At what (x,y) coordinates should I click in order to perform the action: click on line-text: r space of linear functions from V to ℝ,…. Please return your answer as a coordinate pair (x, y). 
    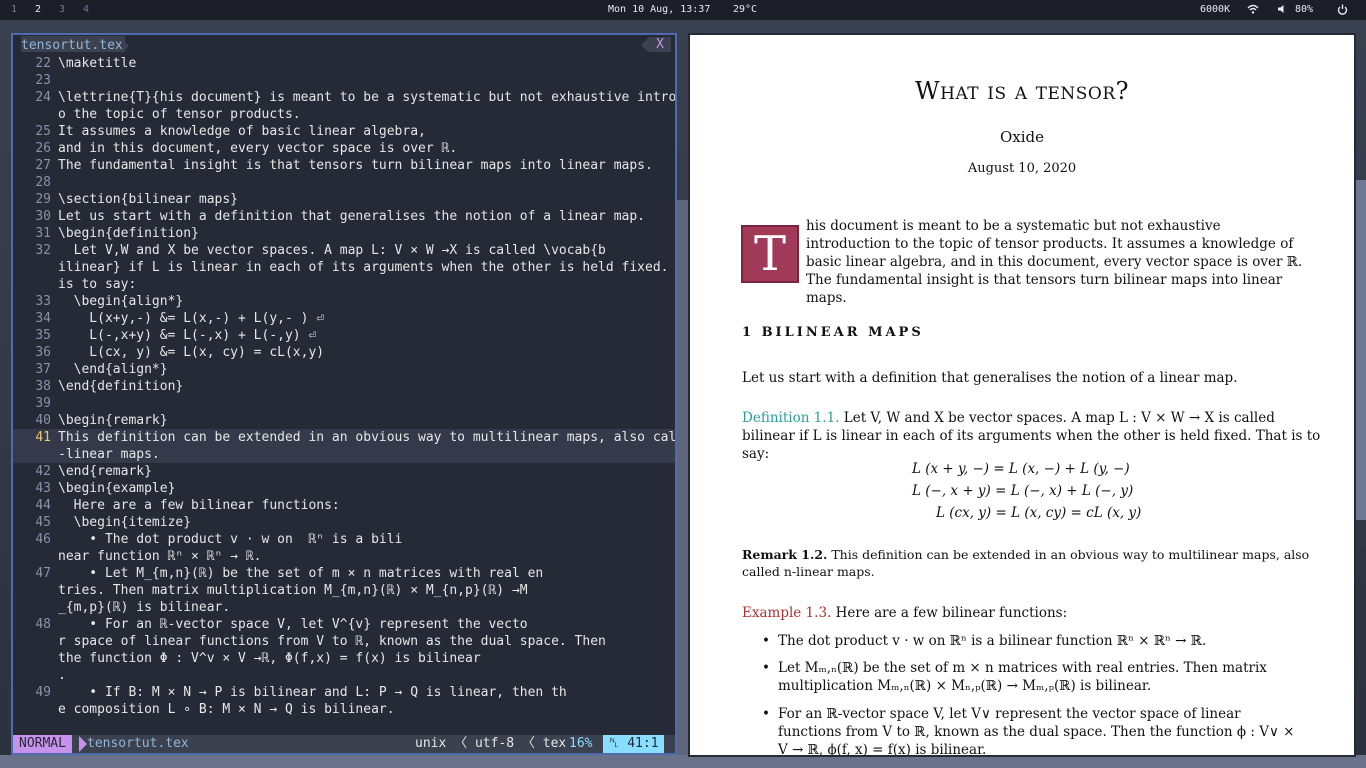
    Looking at the image, I should click on (332, 641).